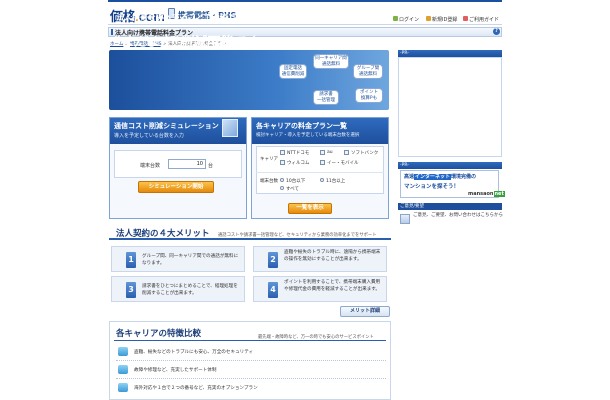 Image resolution: width=610 pixels, height=400 pixels. I want to click on merit-card: 3 請求書をひとつにまとめることで、経理処理を削減することが出来ます。, so click(178, 289).